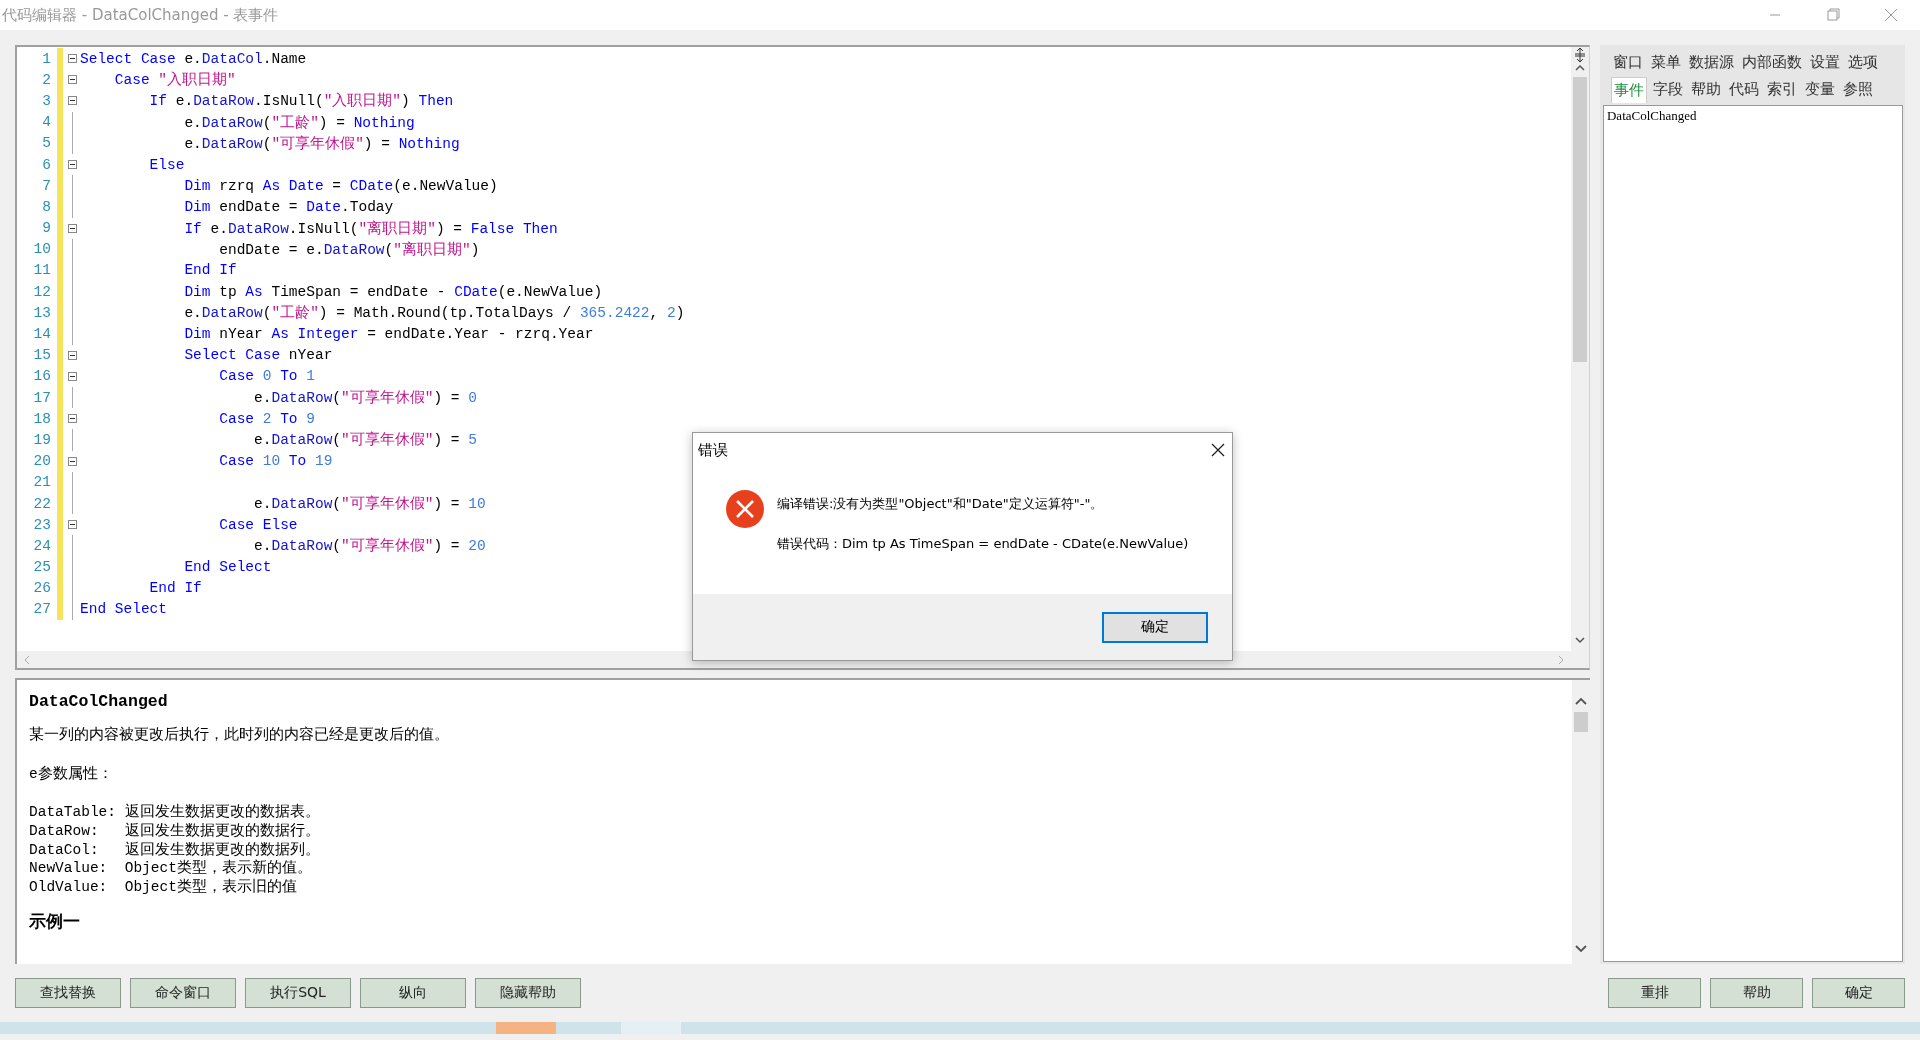  I want to click on panel-tab: 菜单, so click(1665, 62).